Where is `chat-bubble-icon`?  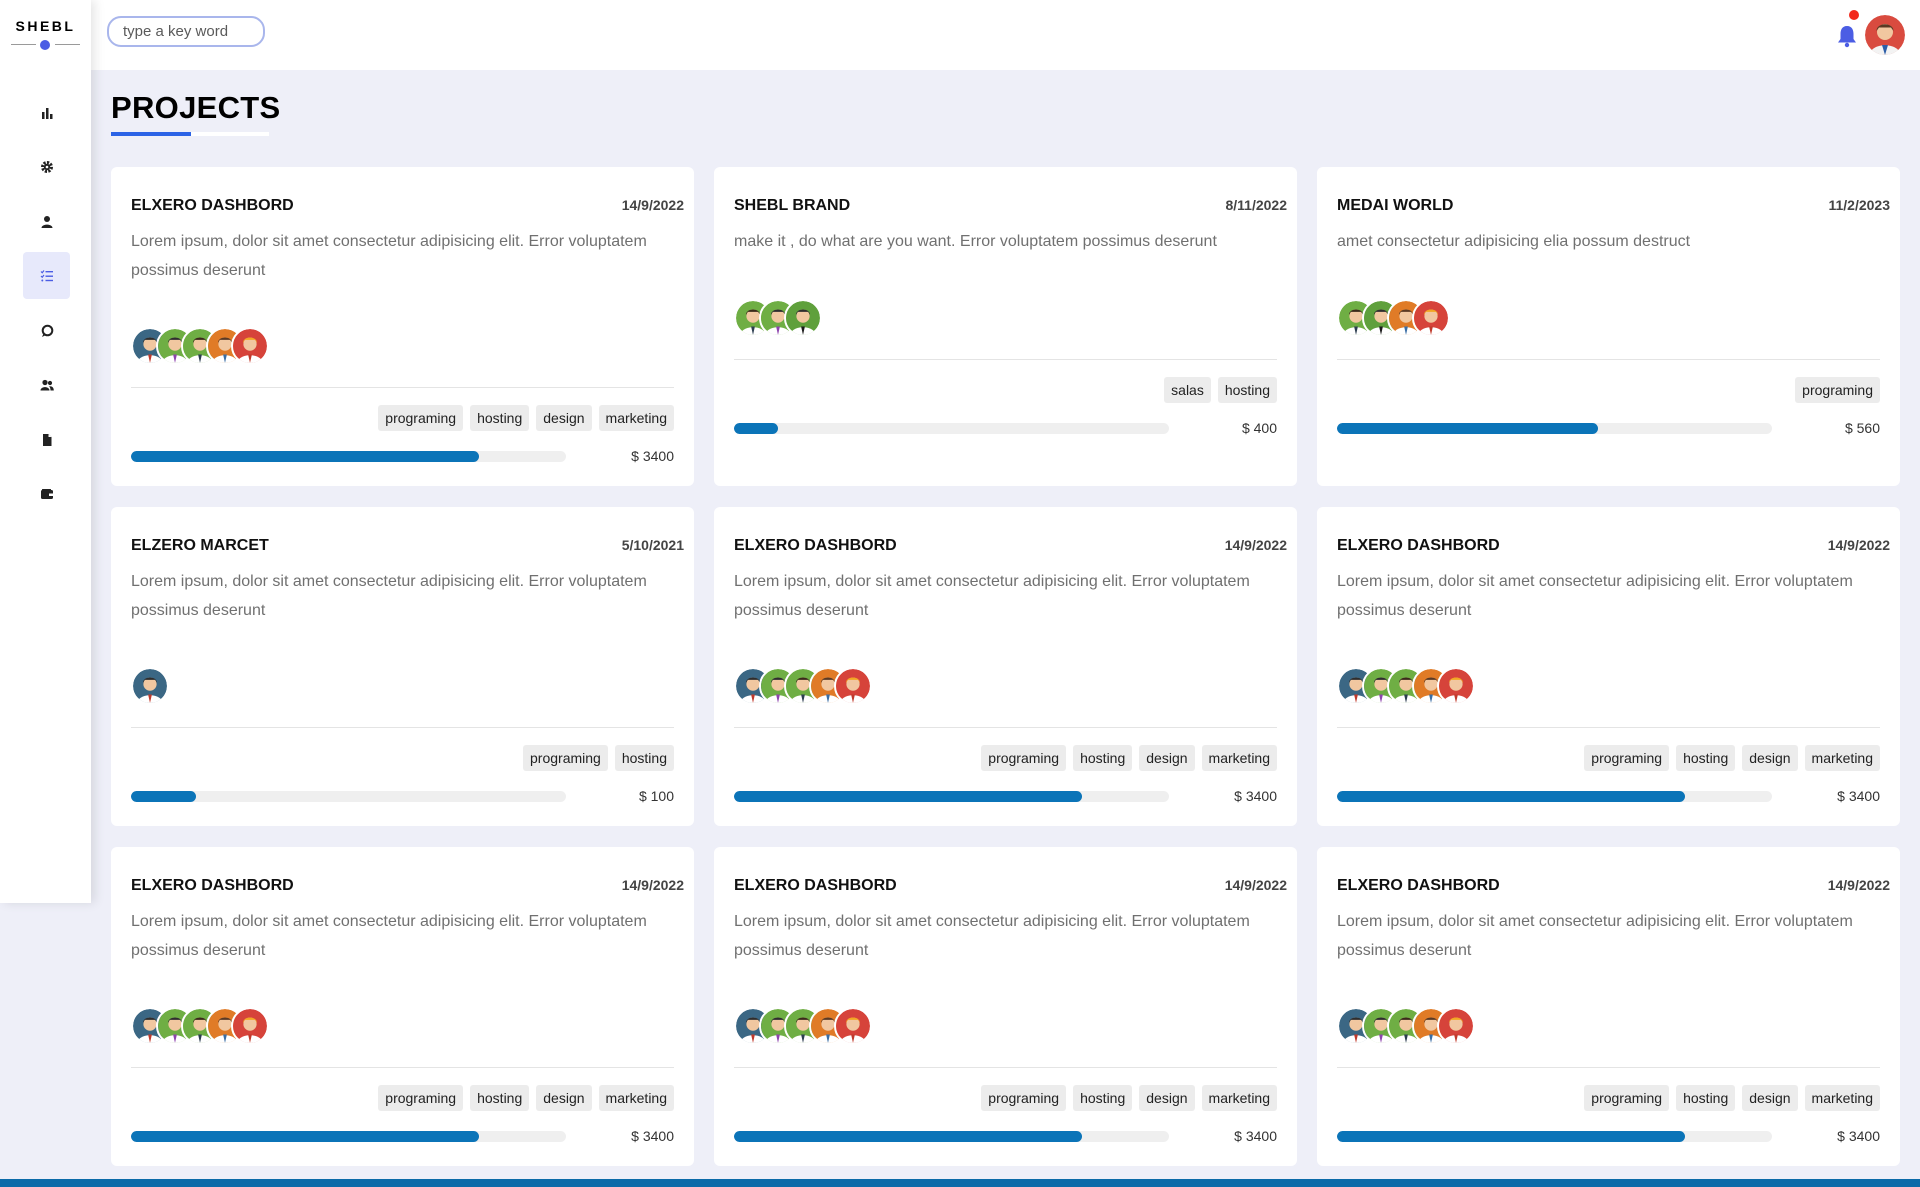
chat-bubble-icon is located at coordinates (47, 330).